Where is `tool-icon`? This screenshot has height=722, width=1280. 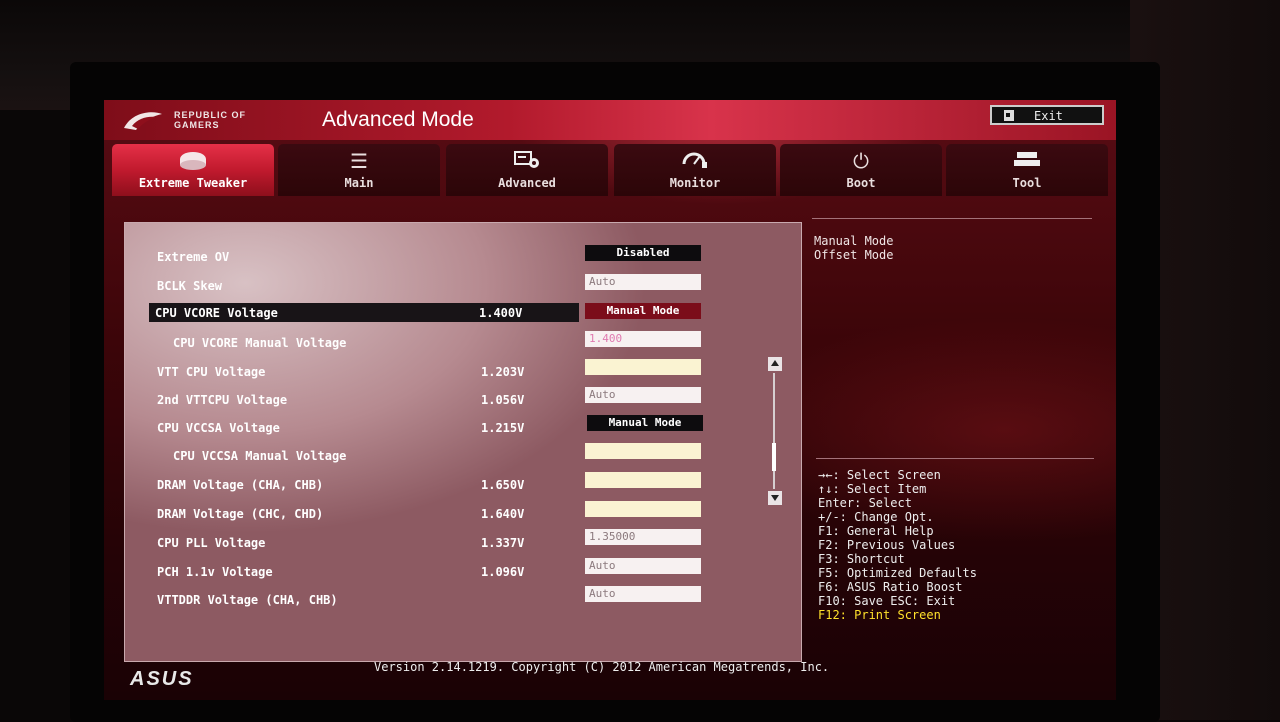
tool-icon is located at coordinates (1027, 161).